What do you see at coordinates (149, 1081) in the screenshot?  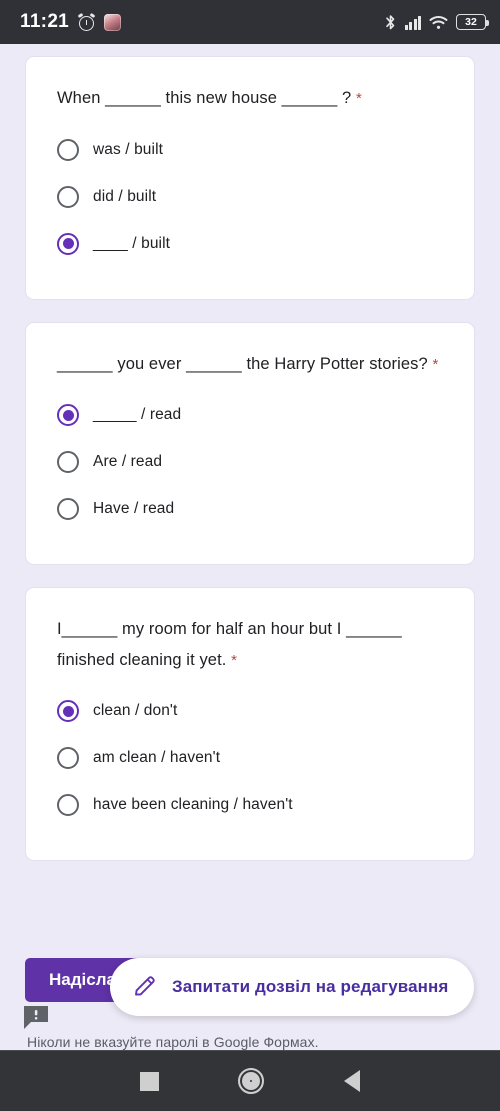 I see `recents-square-icon` at bounding box center [149, 1081].